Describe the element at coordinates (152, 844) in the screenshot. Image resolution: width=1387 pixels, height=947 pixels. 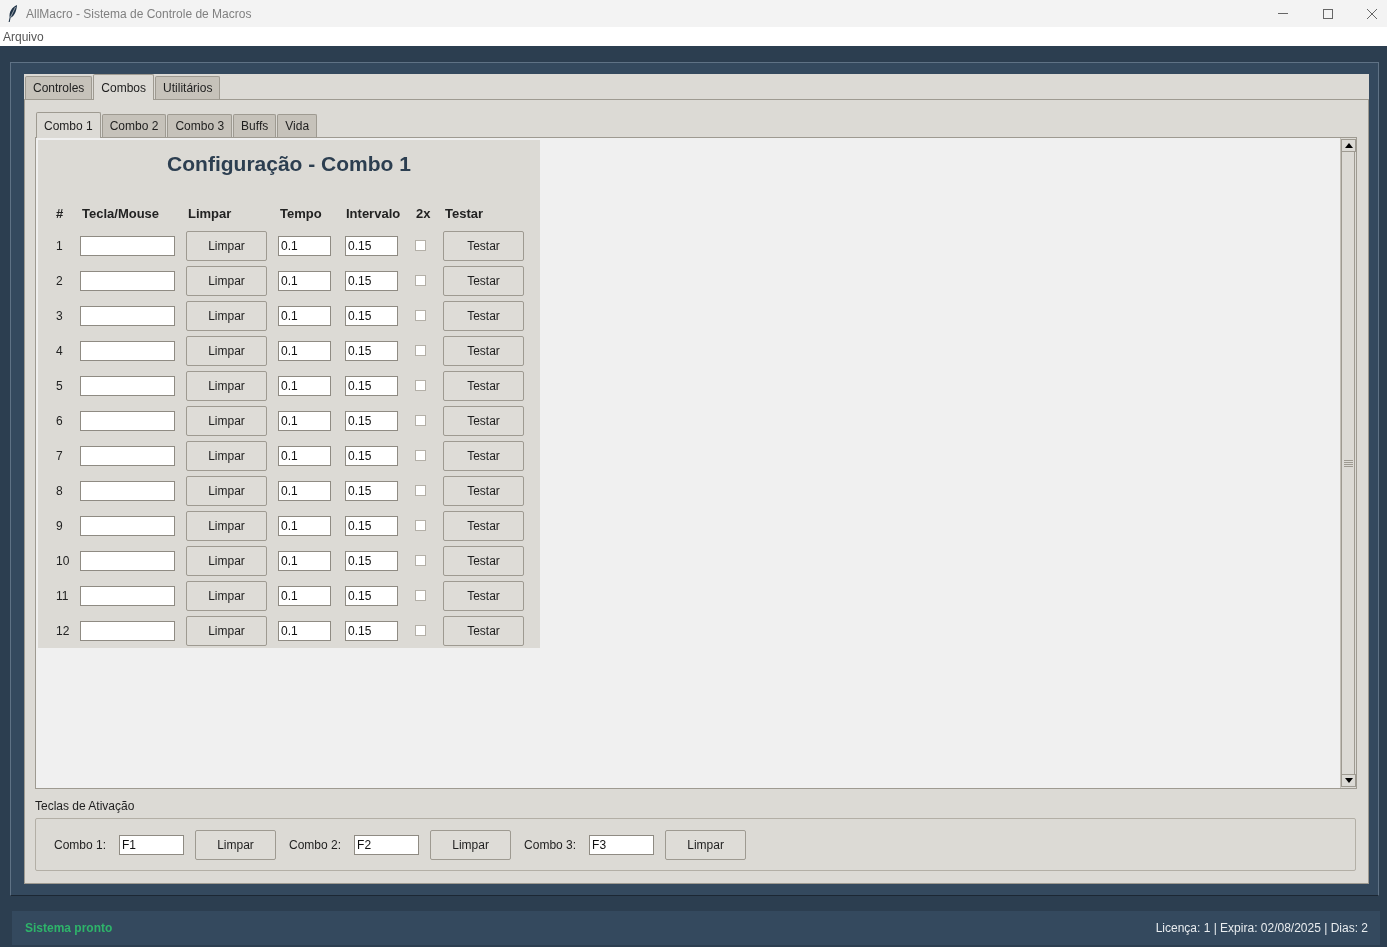
I see `hotkey-field: F1` at that location.